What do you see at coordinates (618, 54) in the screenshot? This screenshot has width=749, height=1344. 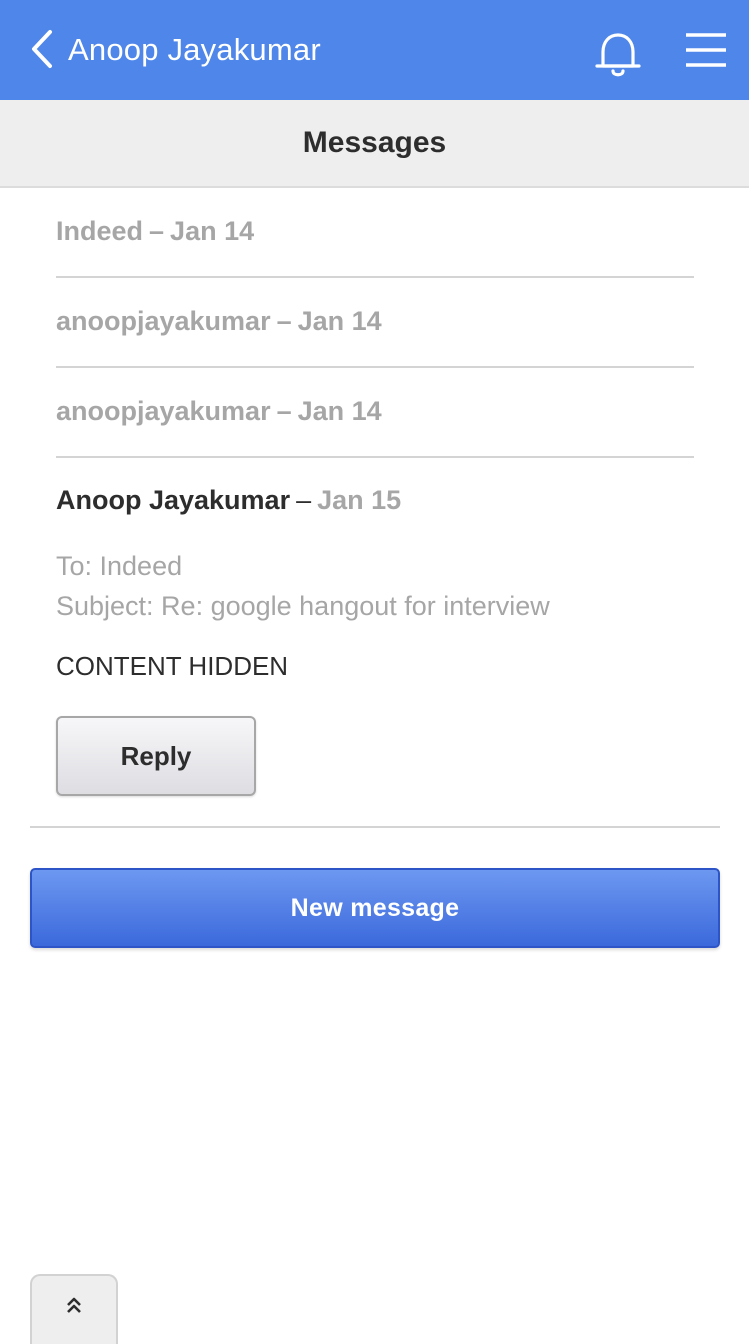 I see `bell-icon` at bounding box center [618, 54].